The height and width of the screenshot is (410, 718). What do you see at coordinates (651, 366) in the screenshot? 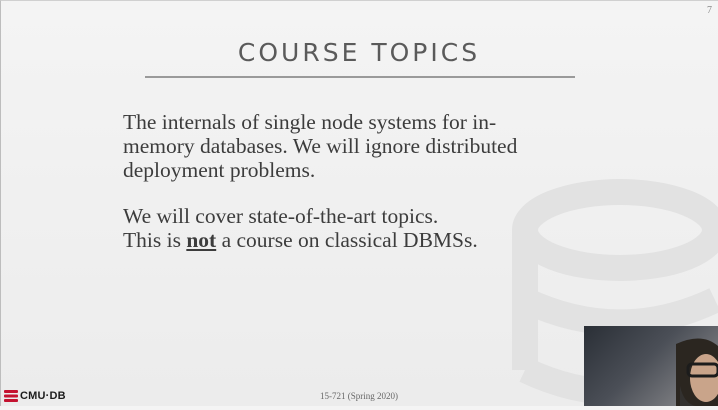
I see `webcam-overlay` at bounding box center [651, 366].